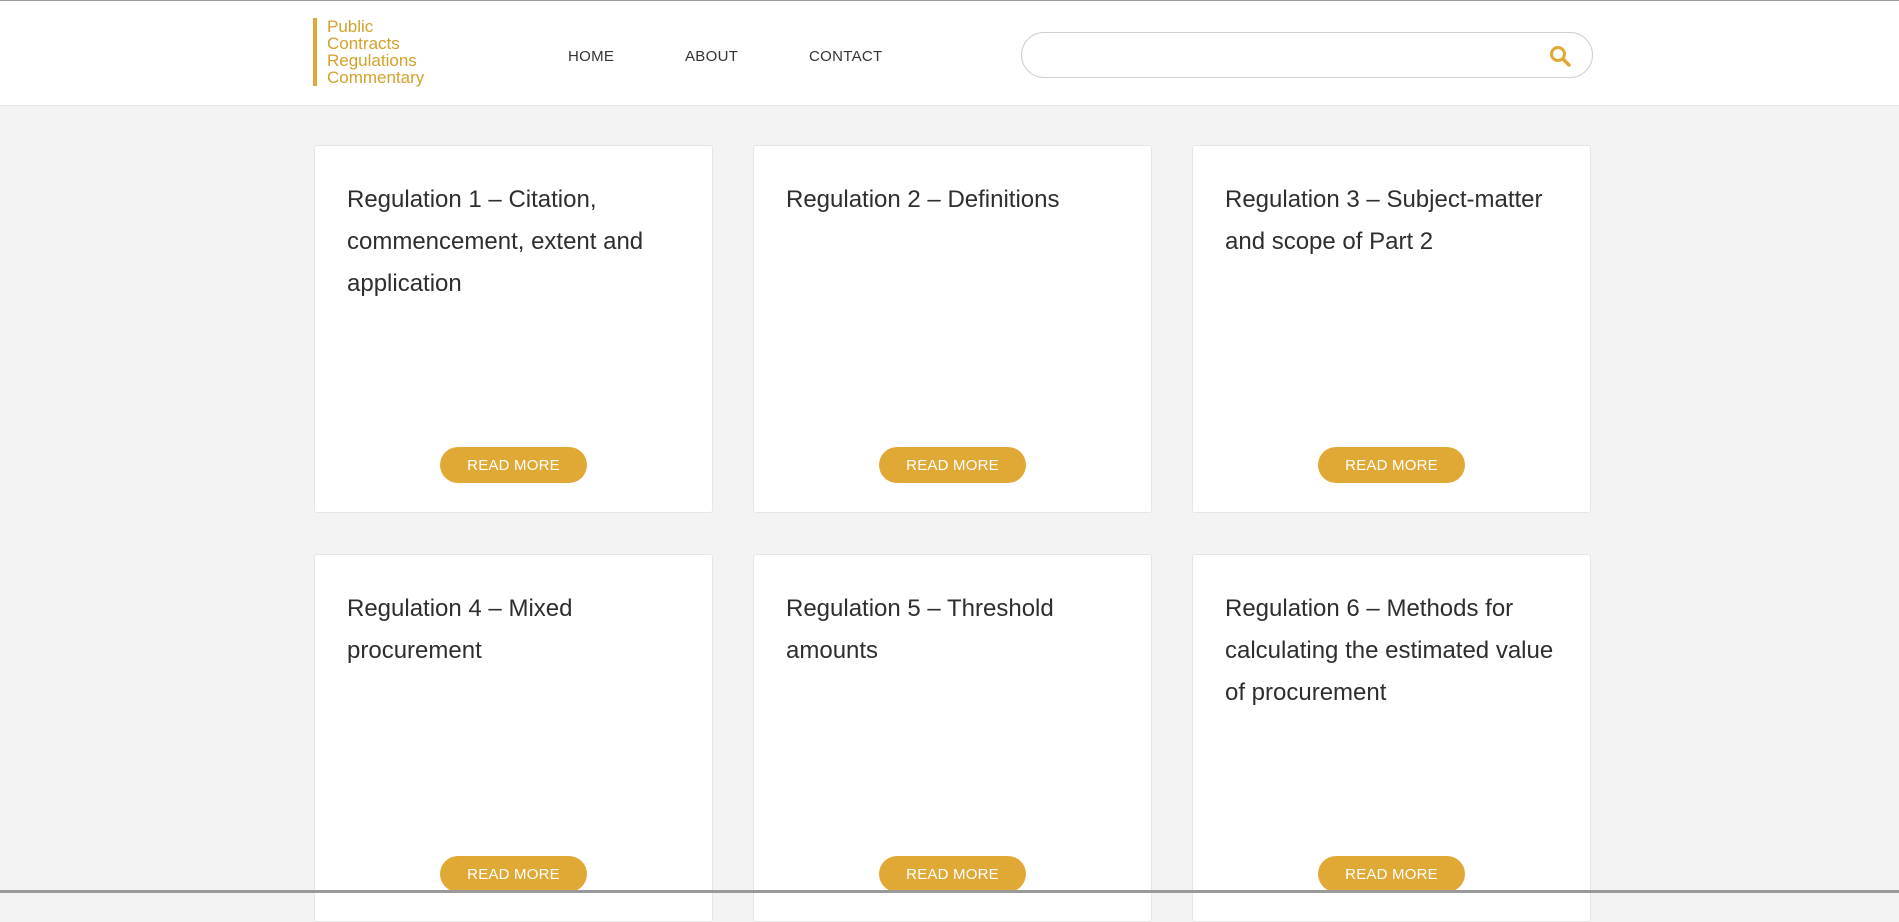 This screenshot has width=1899, height=922. What do you see at coordinates (350, 26) in the screenshot?
I see `logo-line: Public` at bounding box center [350, 26].